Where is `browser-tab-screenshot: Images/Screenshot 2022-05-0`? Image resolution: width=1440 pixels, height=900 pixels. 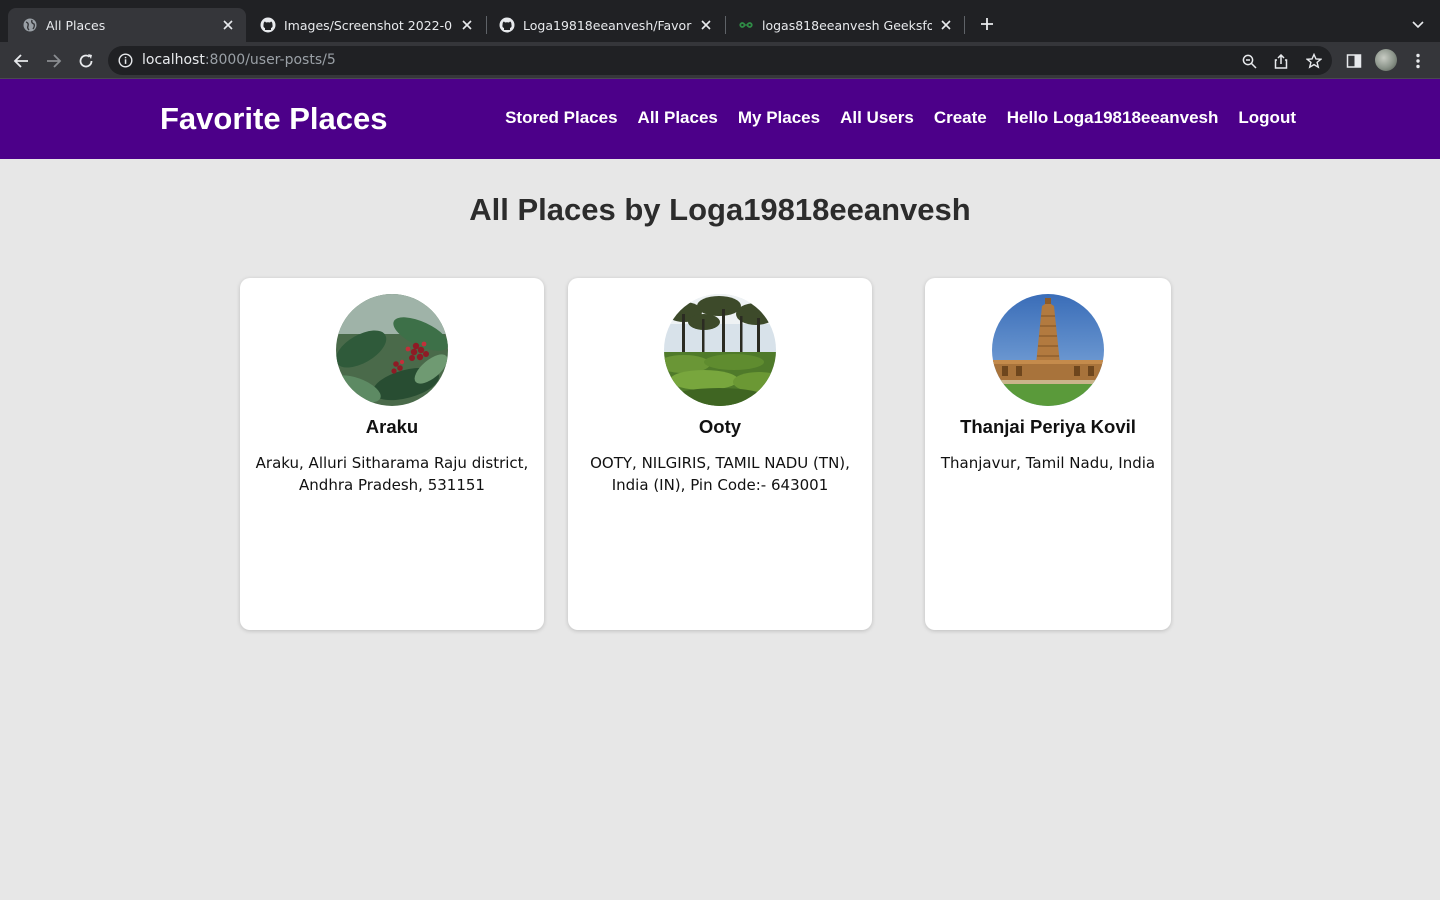 browser-tab-screenshot: Images/Screenshot 2022-05-0 is located at coordinates (365, 25).